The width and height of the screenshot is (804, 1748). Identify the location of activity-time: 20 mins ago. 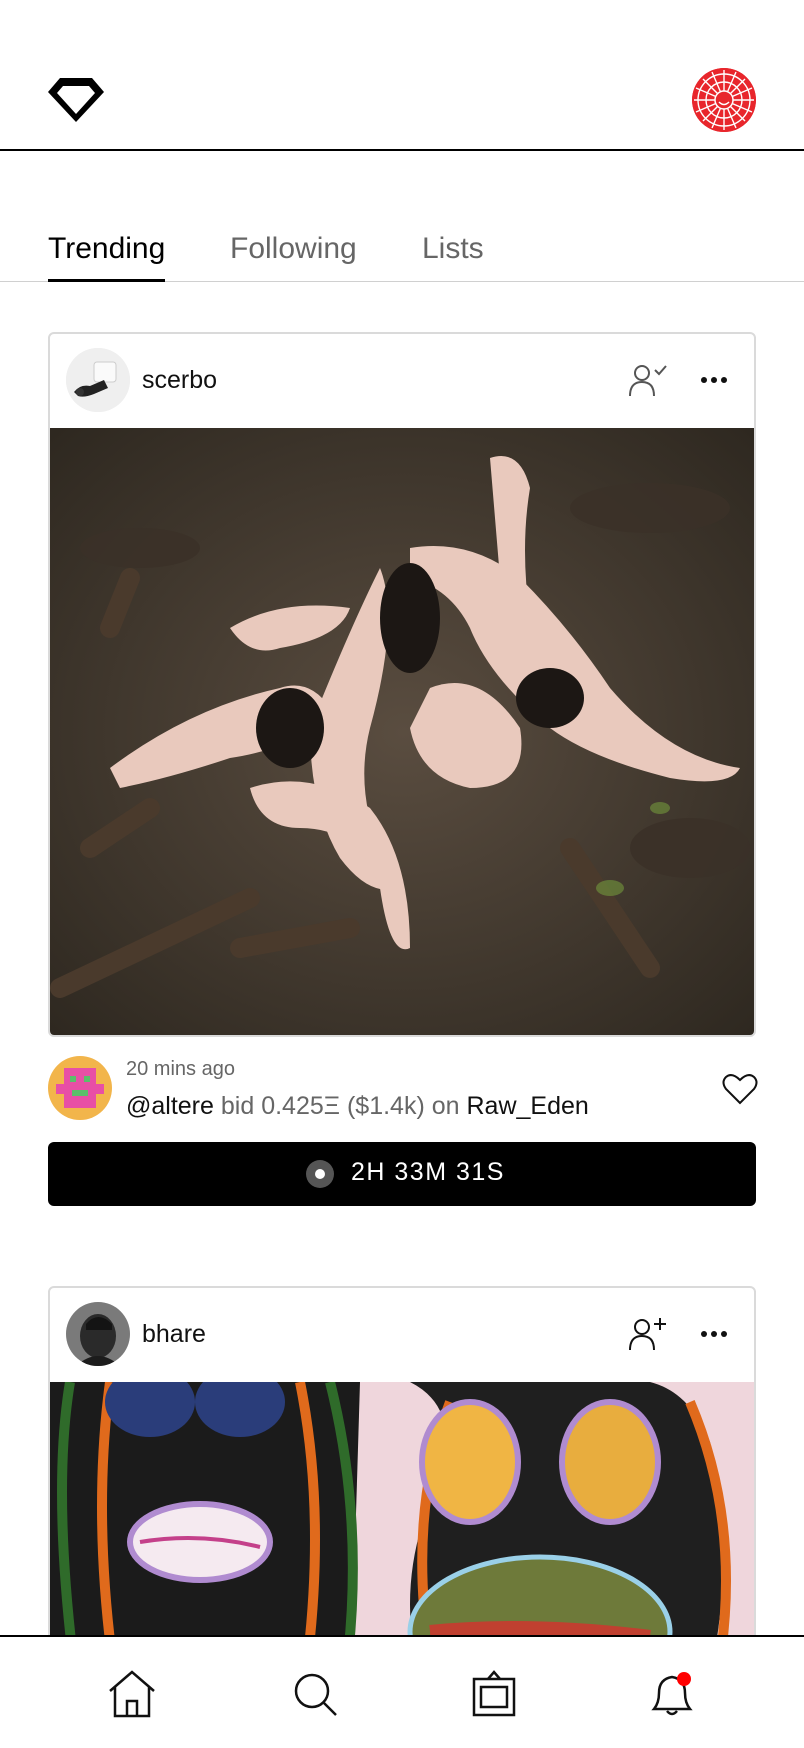
(180, 1069).